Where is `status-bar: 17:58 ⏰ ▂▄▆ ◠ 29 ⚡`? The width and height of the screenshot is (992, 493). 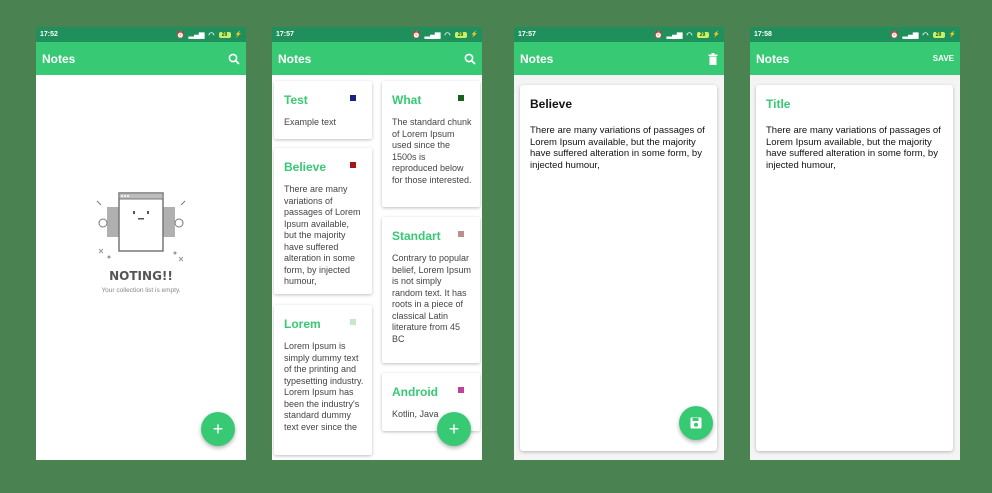
status-bar: 17:58 ⏰ ▂▄▆ ◠ 29 ⚡ is located at coordinates (855, 34).